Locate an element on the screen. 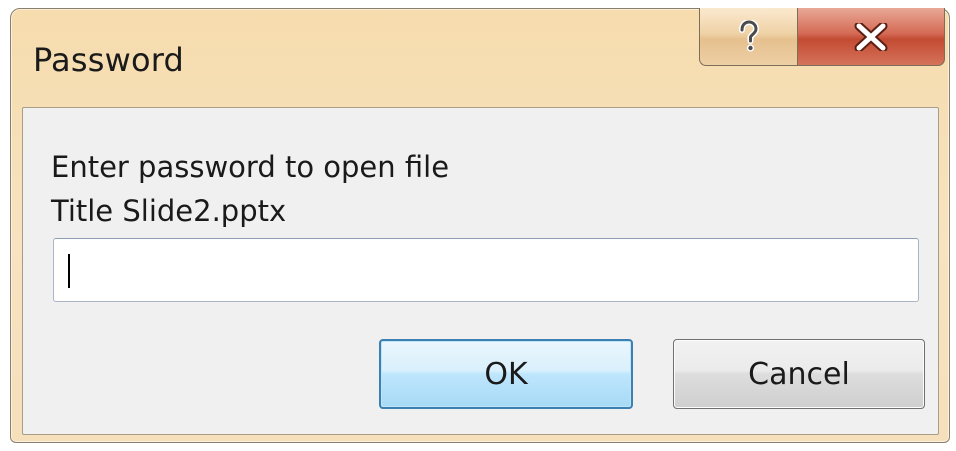 The image size is (956, 451). caption-buttons is located at coordinates (822, 38).